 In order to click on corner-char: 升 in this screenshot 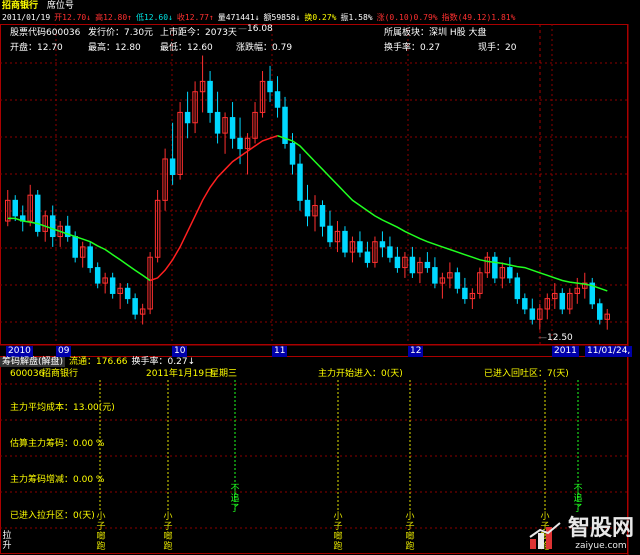, I will do `click(7, 546)`.